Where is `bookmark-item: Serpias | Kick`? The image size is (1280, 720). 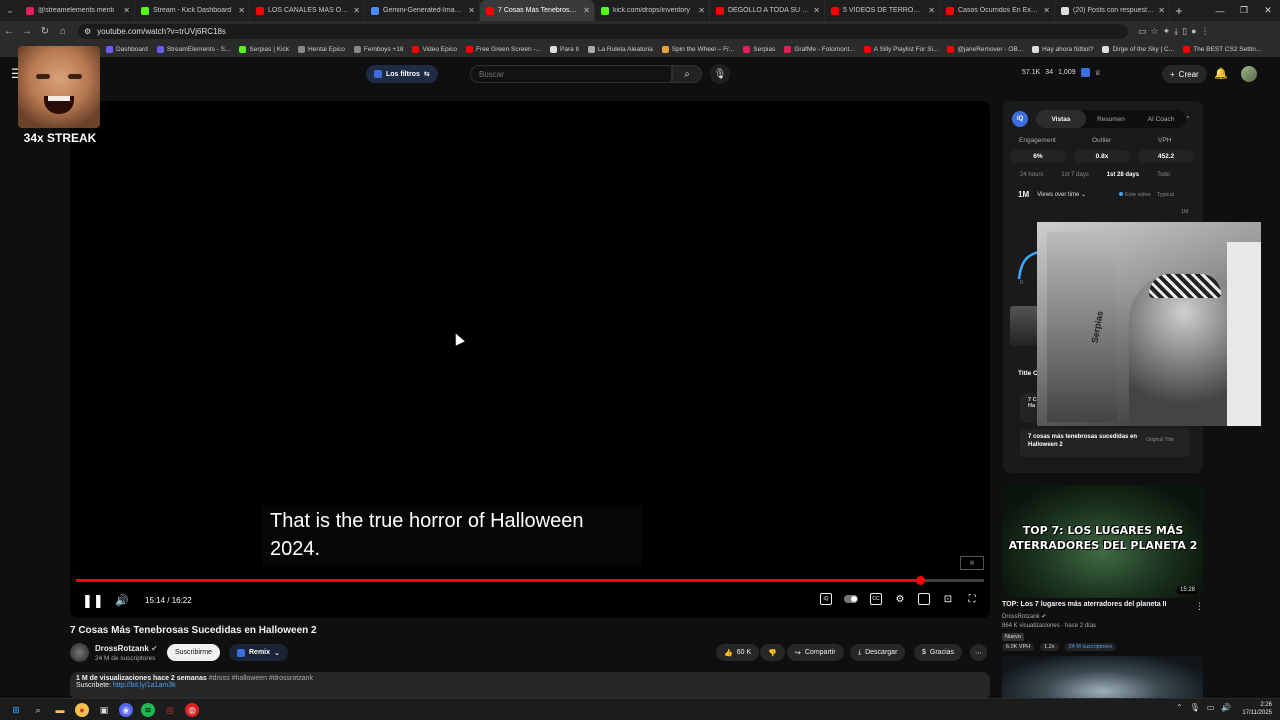
bookmark-item: Serpias | Kick is located at coordinates (264, 49).